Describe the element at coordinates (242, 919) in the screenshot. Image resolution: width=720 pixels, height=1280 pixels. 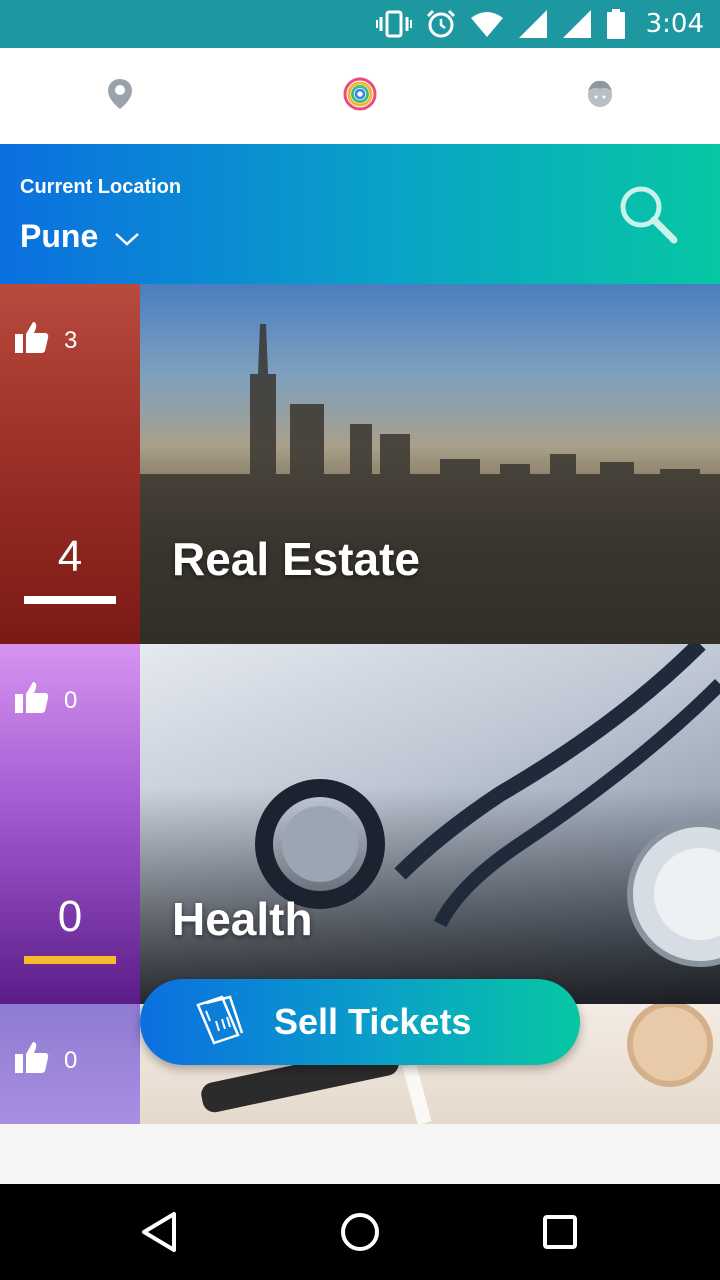
I see `category-title: Health` at that location.